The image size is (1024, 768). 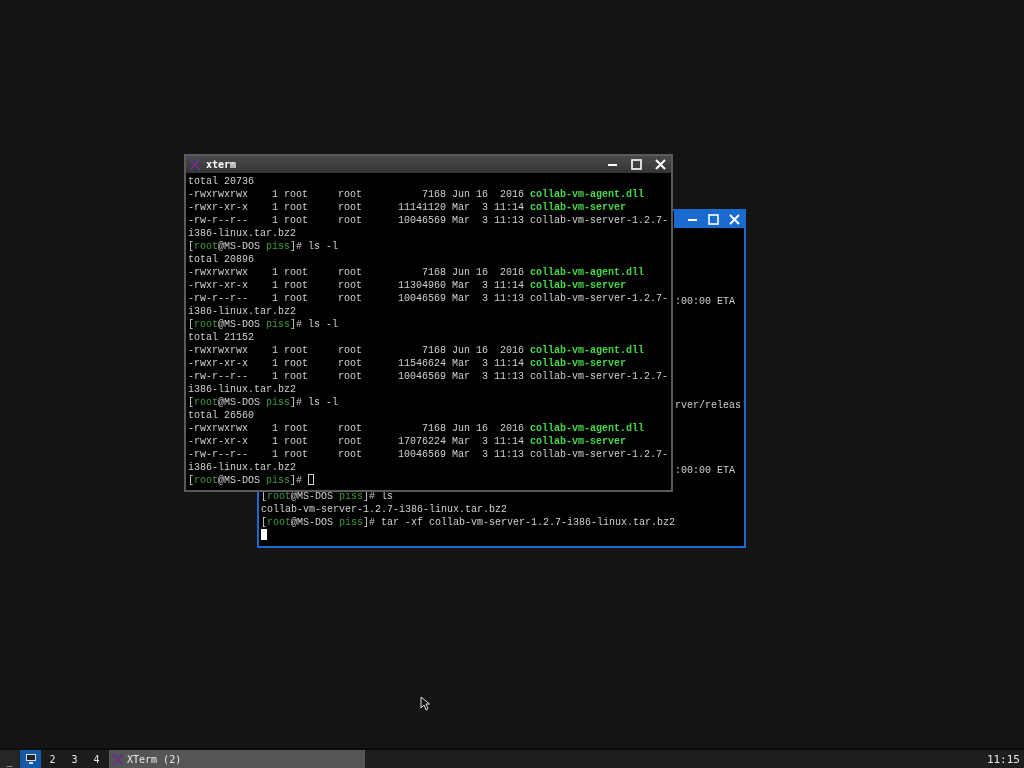 I want to click on workspace-button, so click(x=30, y=759).